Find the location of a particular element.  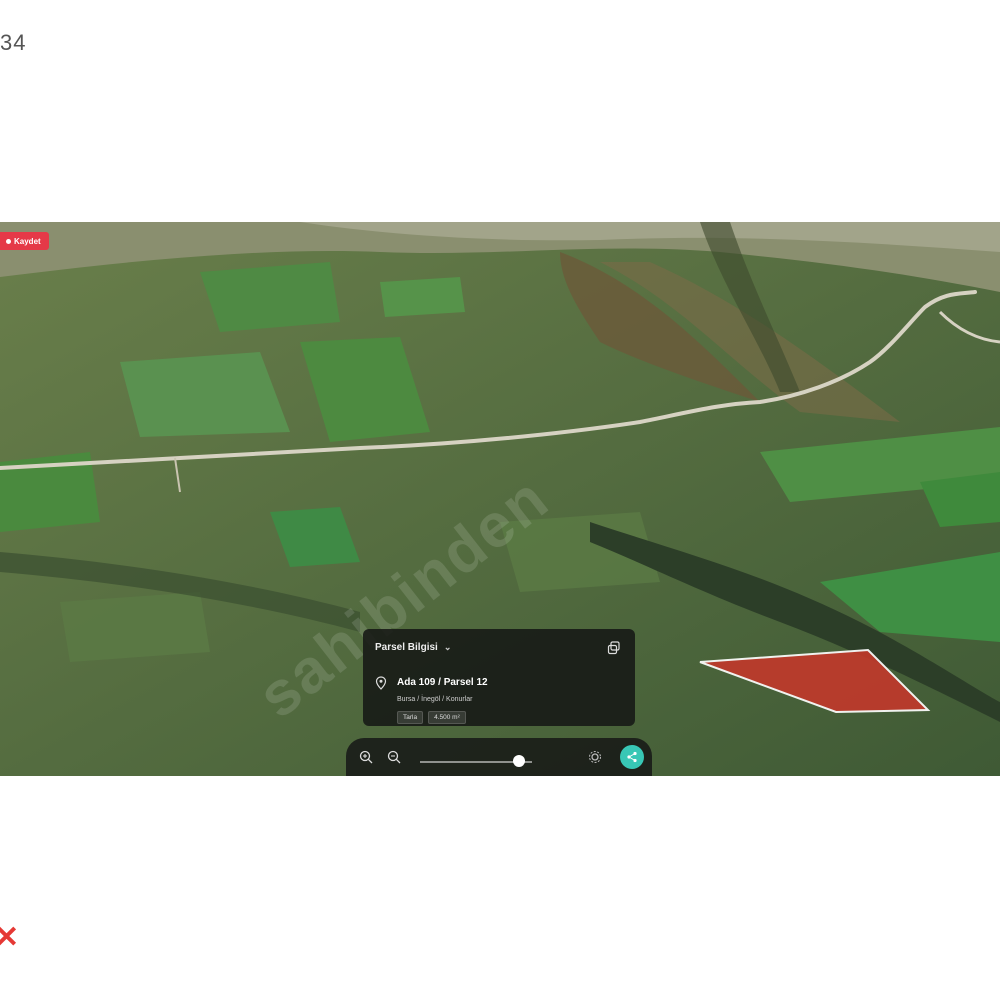

record-badge: Kaydet is located at coordinates (24, 241).